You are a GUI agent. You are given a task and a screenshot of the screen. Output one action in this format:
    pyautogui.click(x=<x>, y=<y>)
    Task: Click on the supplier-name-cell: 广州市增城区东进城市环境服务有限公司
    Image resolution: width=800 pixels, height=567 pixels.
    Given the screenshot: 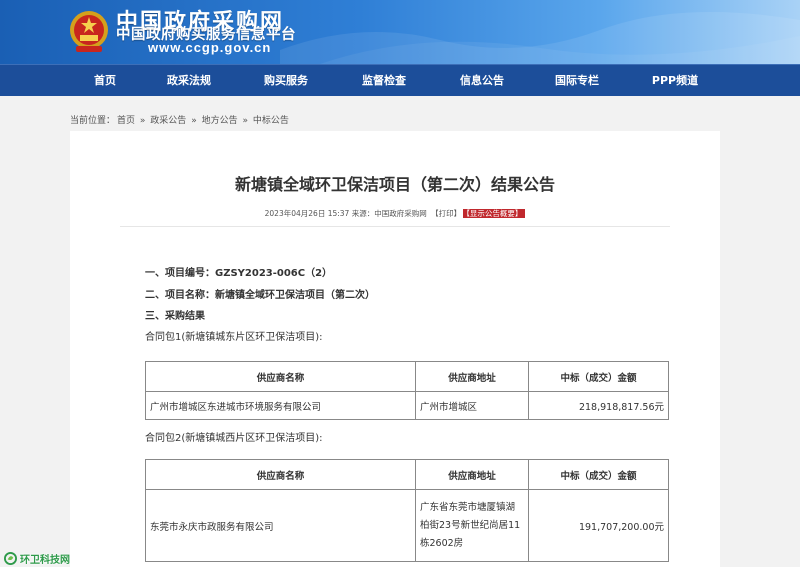 What is the action you would take?
    pyautogui.click(x=280, y=405)
    